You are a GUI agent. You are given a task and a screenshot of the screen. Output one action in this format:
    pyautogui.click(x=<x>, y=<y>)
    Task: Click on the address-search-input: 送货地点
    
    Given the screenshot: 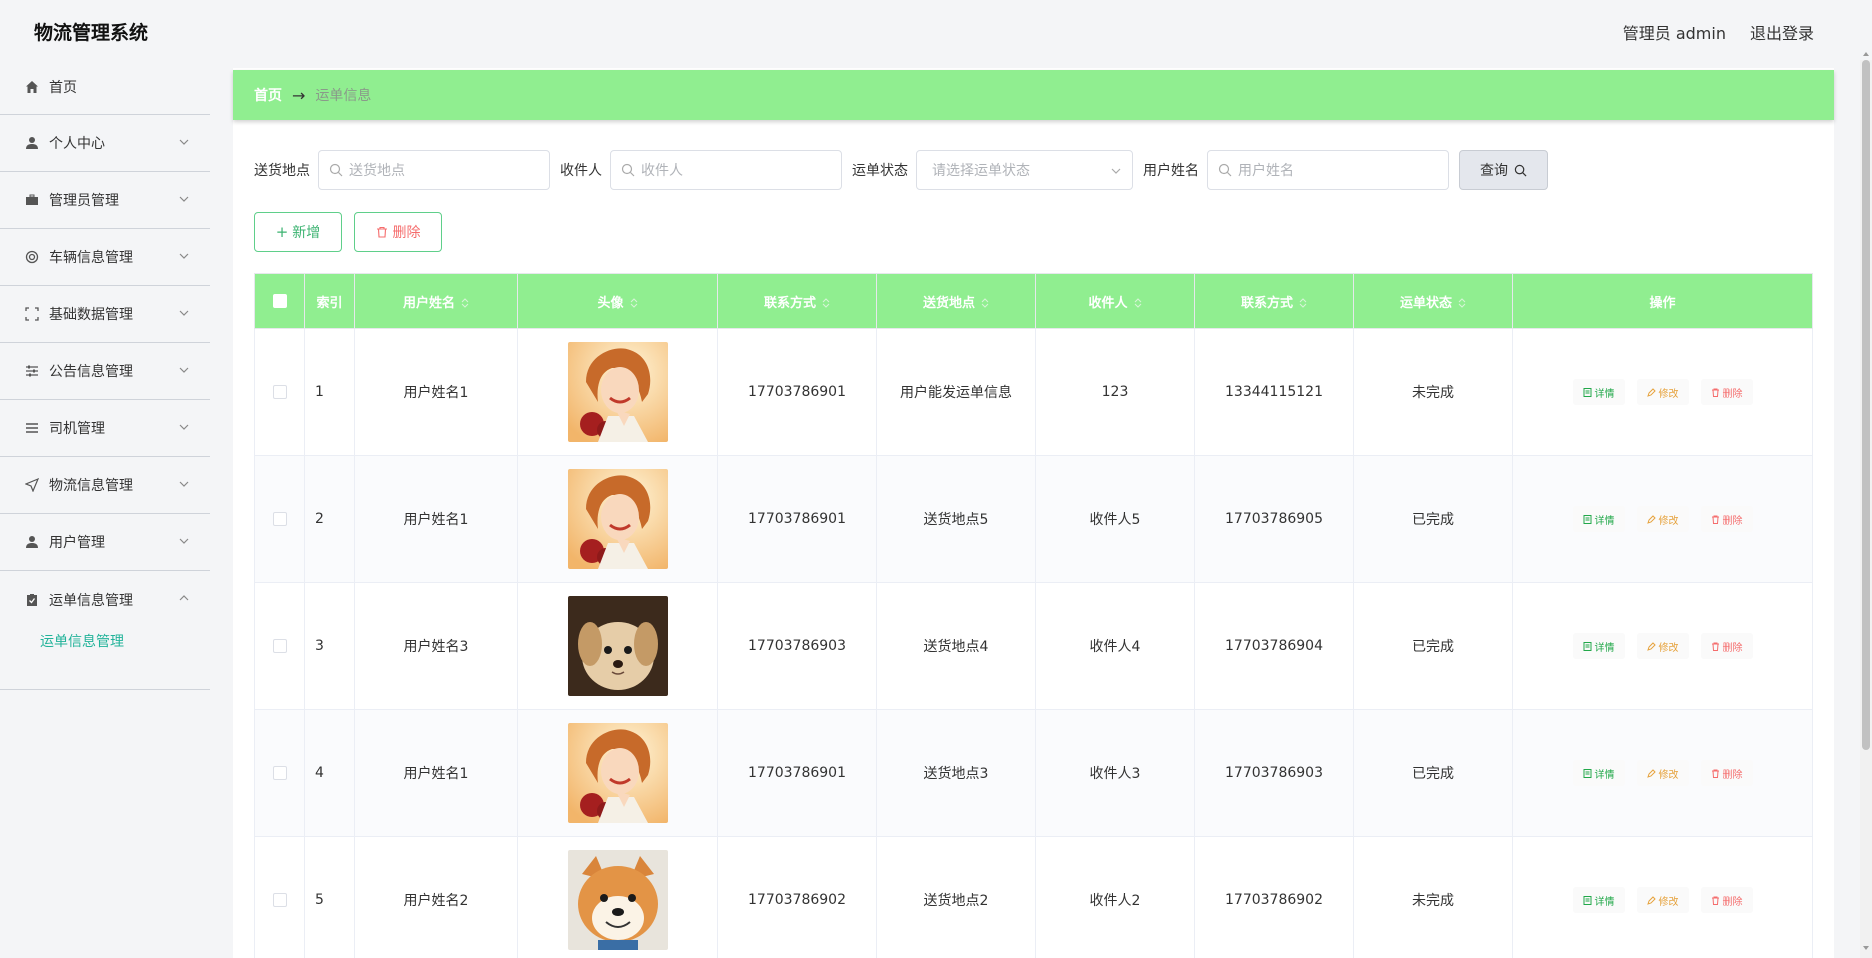 What is the action you would take?
    pyautogui.click(x=434, y=170)
    